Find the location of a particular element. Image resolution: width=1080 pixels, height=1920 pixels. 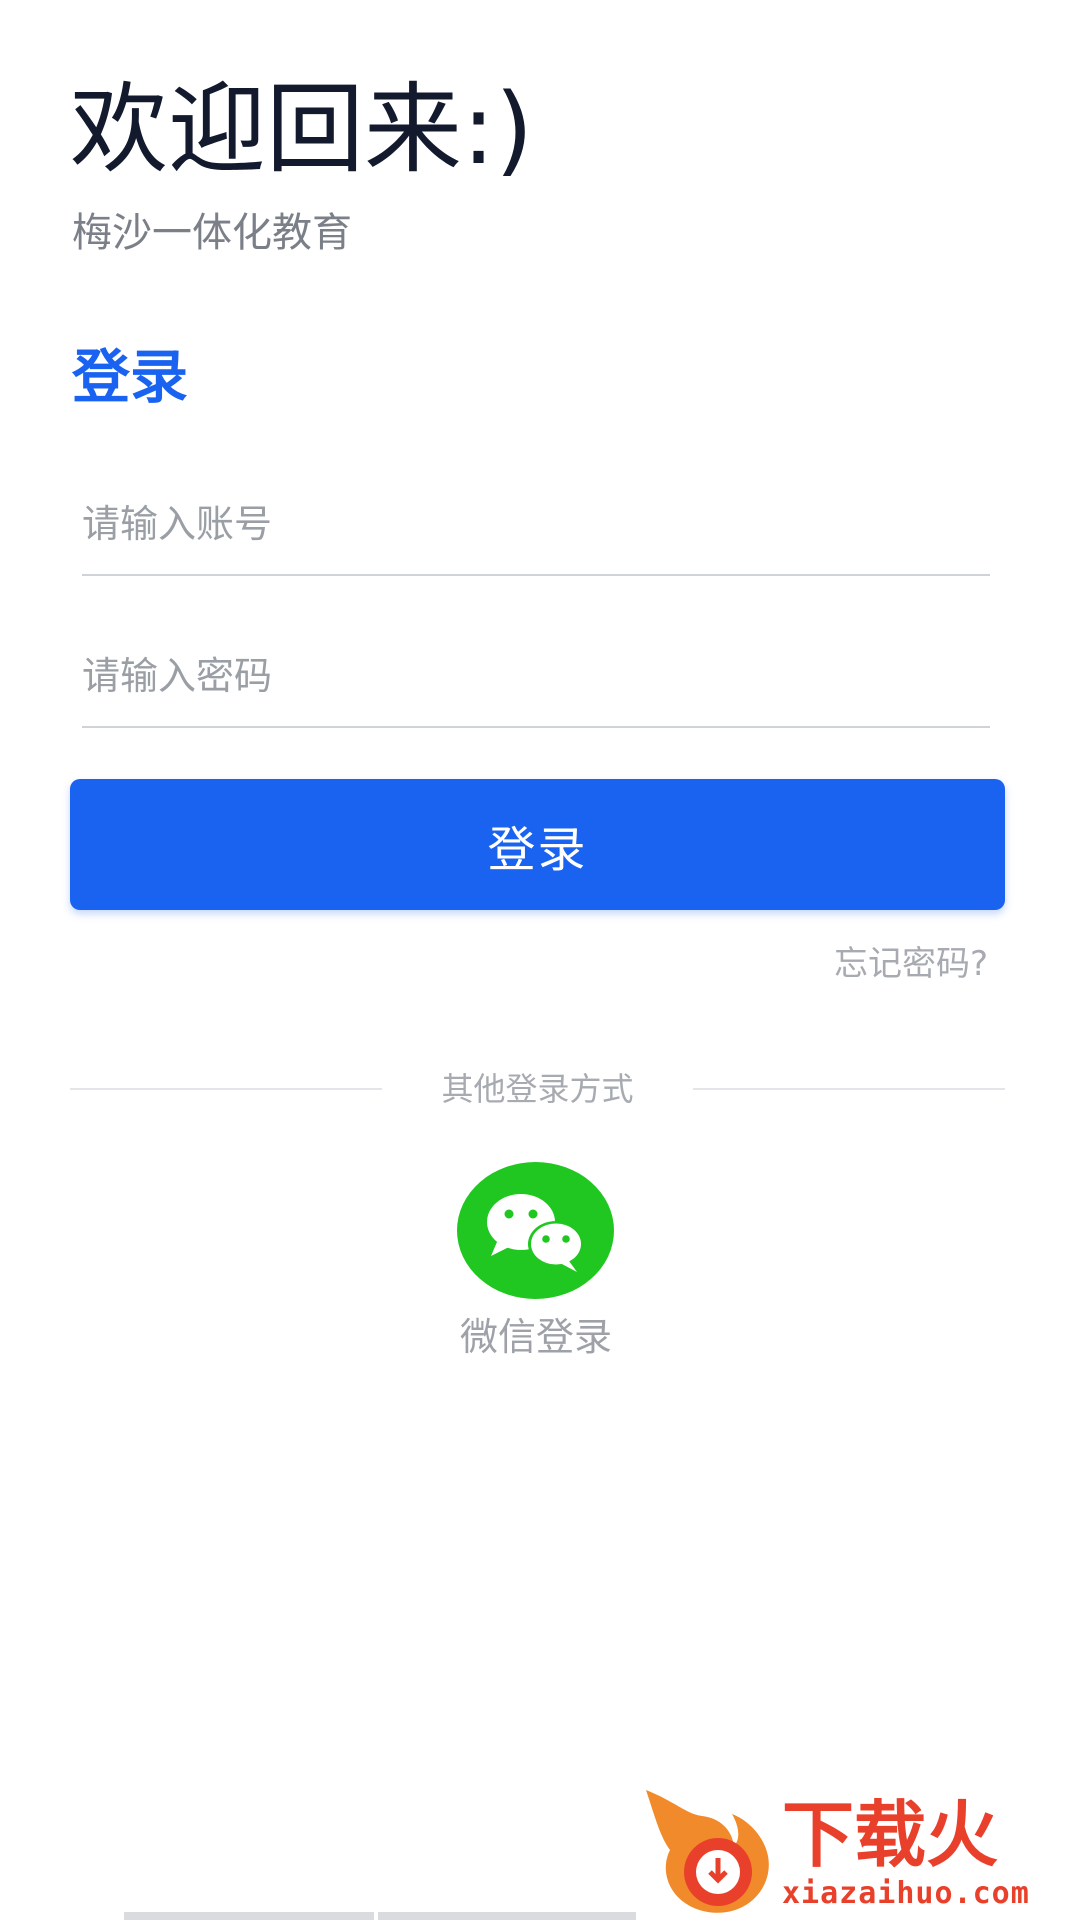

organization-subtitle: 梅沙一体化教育 is located at coordinates (212, 233).